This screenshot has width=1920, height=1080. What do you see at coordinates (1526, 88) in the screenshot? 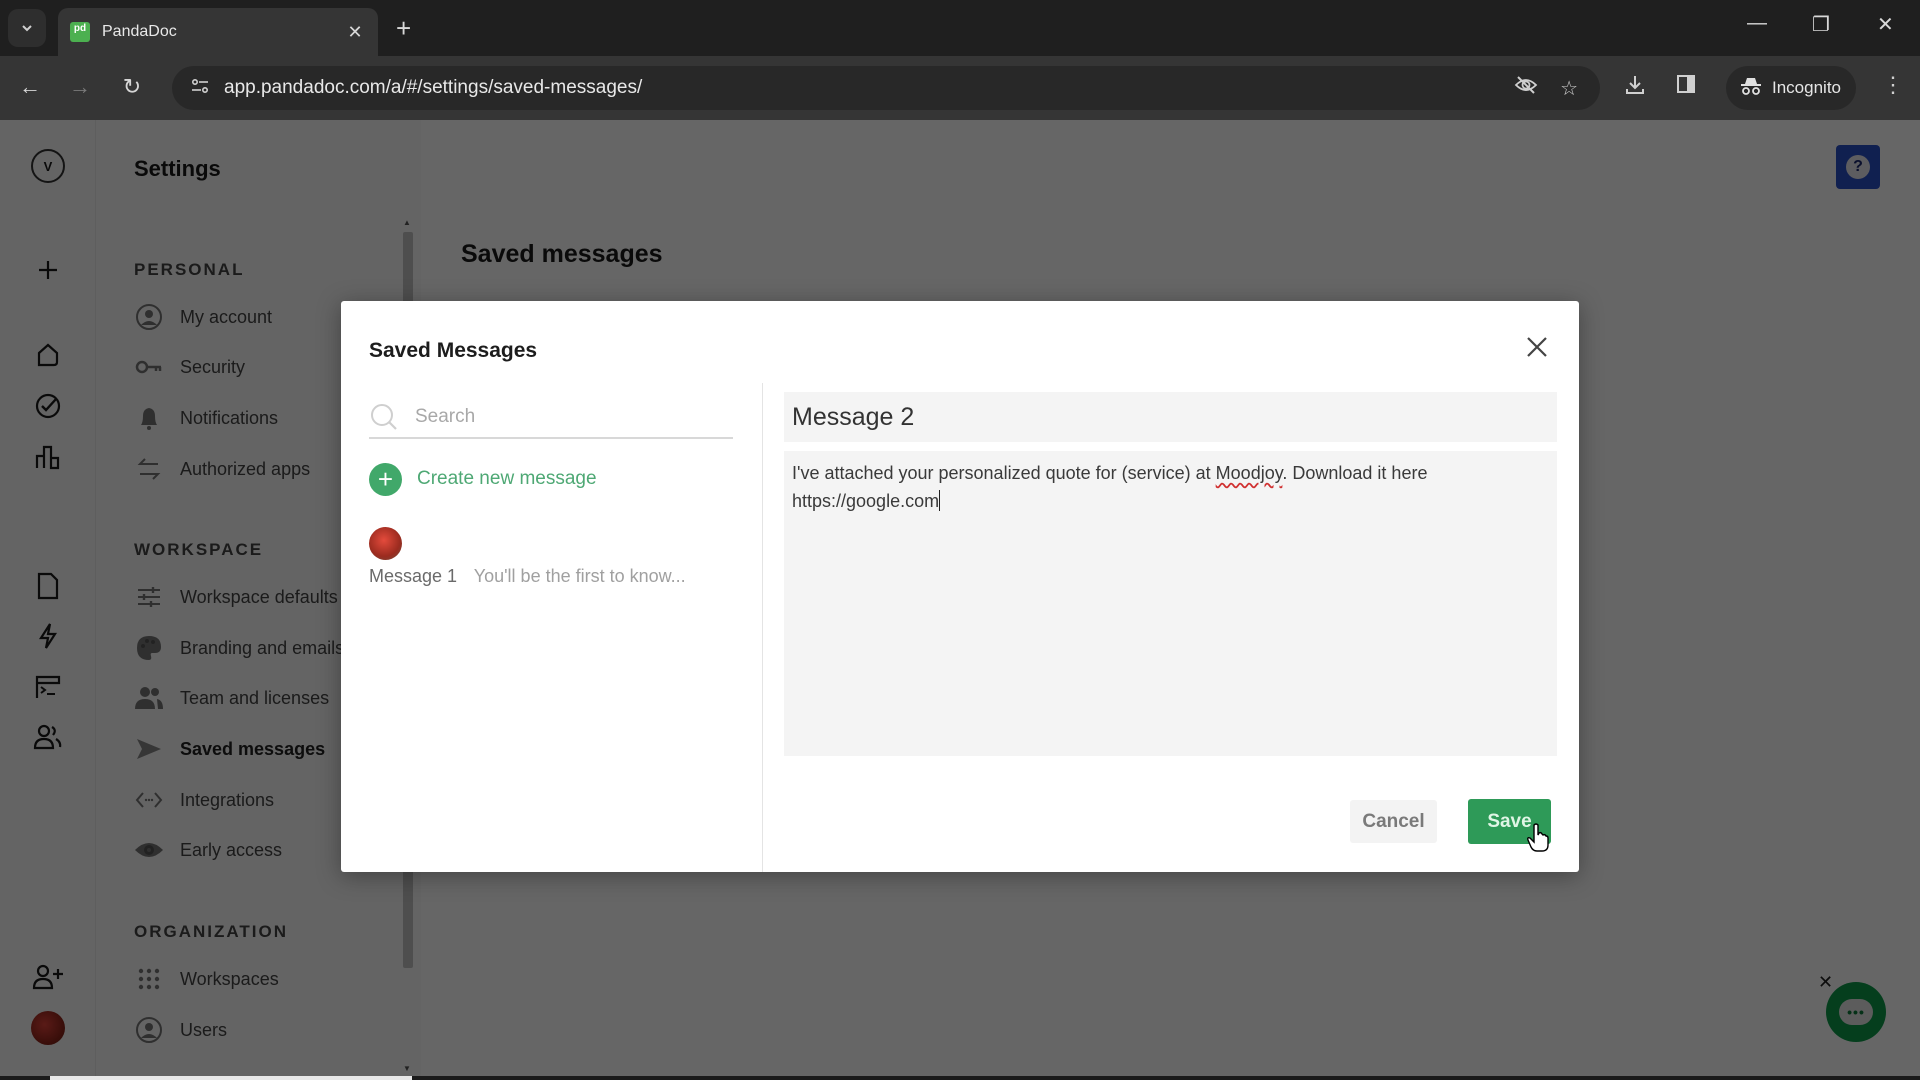
I see `eye-off-icon` at bounding box center [1526, 88].